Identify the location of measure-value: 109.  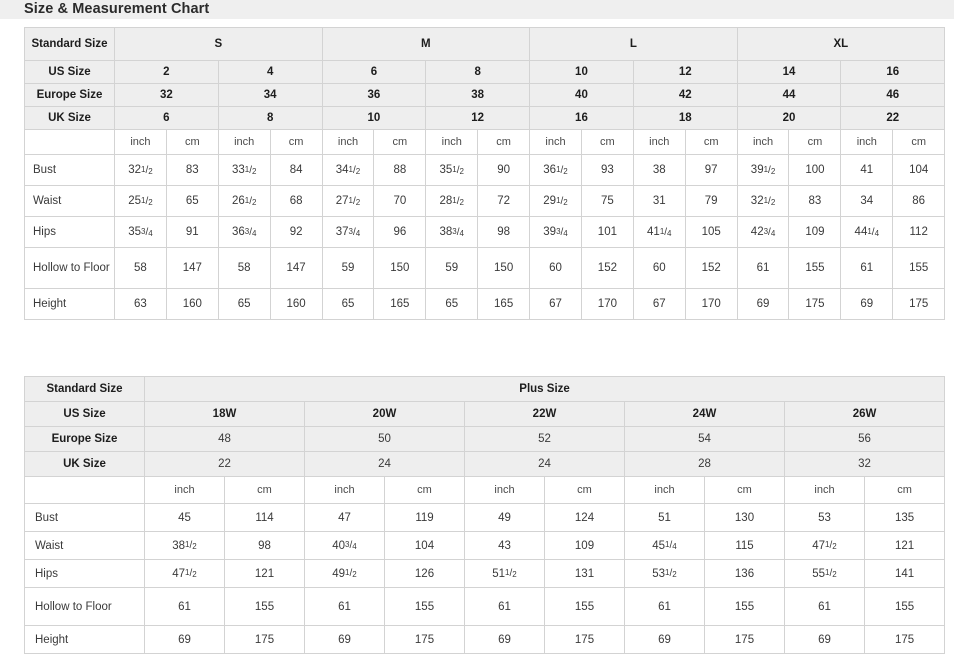
(815, 232).